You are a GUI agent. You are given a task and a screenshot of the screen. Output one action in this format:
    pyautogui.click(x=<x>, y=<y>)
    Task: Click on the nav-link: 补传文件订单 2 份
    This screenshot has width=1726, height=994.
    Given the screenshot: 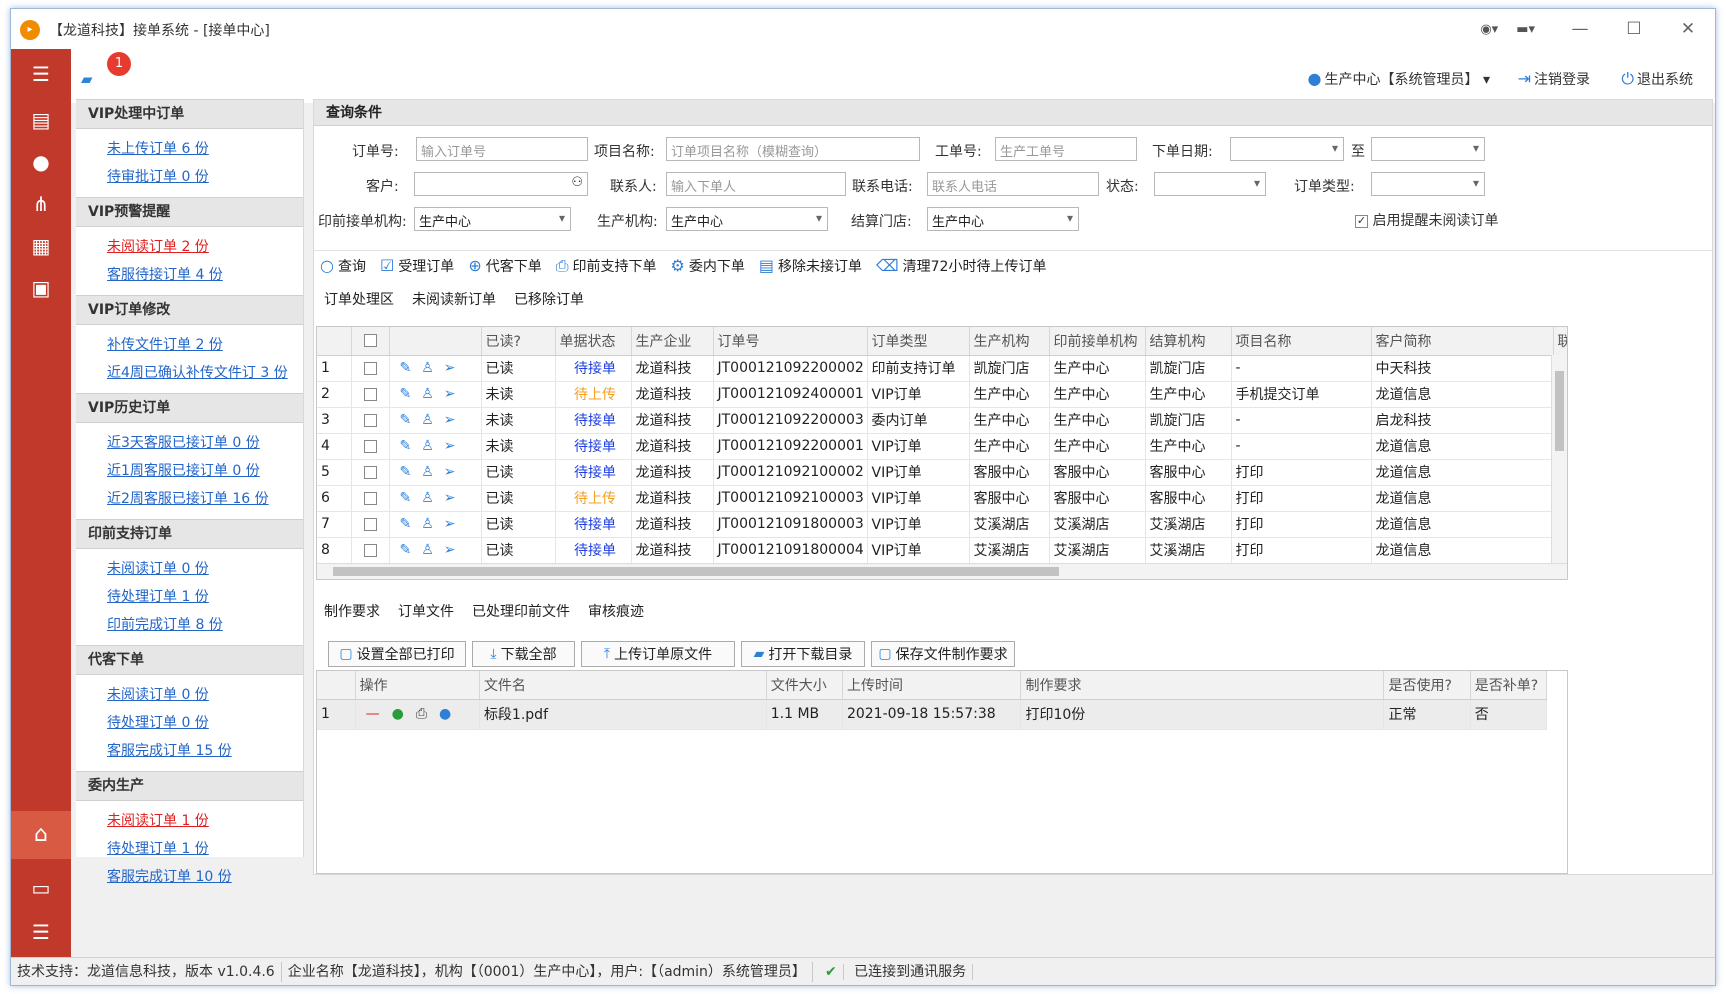 What is the action you would take?
    pyautogui.click(x=205, y=345)
    